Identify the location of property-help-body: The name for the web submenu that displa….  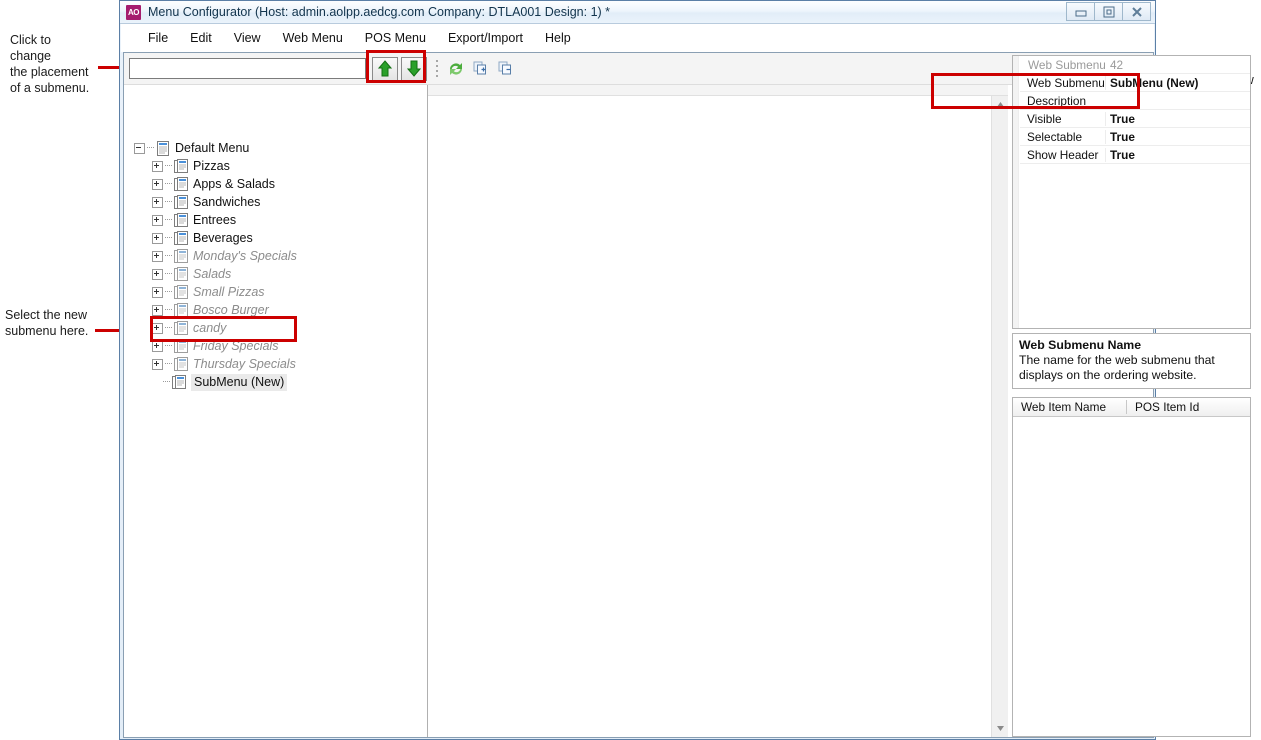
(1117, 367).